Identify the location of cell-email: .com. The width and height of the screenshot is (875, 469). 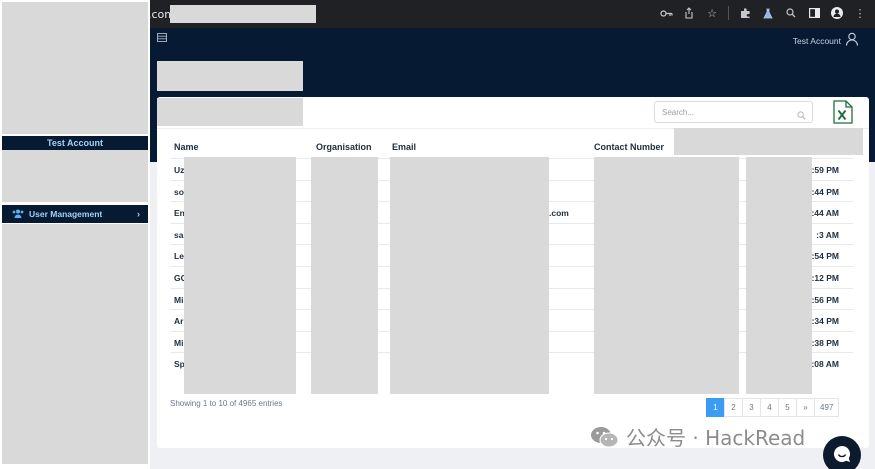
(559, 213).